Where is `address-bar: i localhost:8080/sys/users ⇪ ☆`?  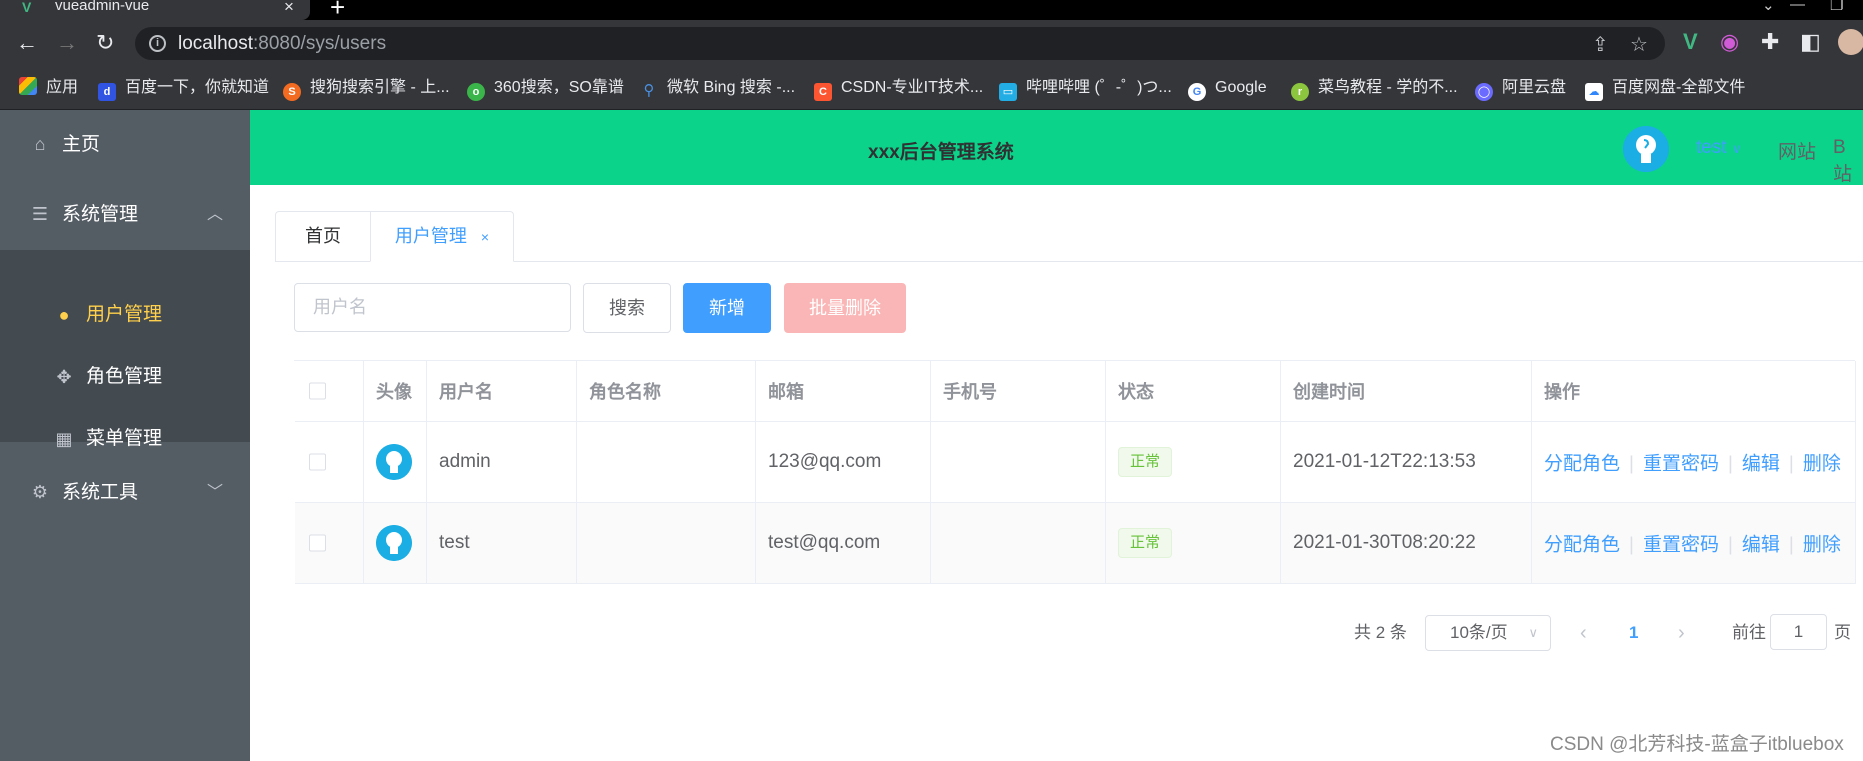
address-bar: i localhost:8080/sys/users ⇪ ☆ is located at coordinates (900, 43).